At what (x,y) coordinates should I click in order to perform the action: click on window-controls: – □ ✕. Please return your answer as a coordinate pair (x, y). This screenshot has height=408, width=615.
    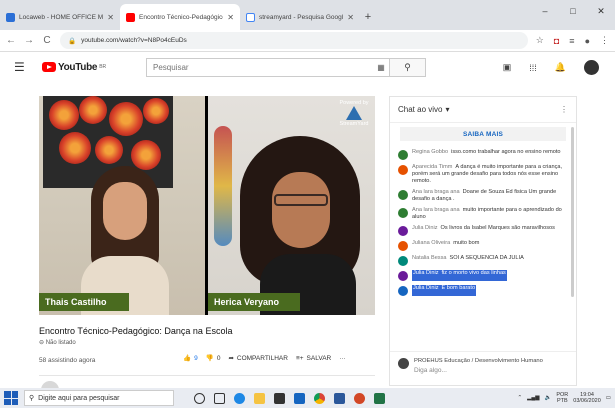
    Looking at the image, I should click on (573, 11).